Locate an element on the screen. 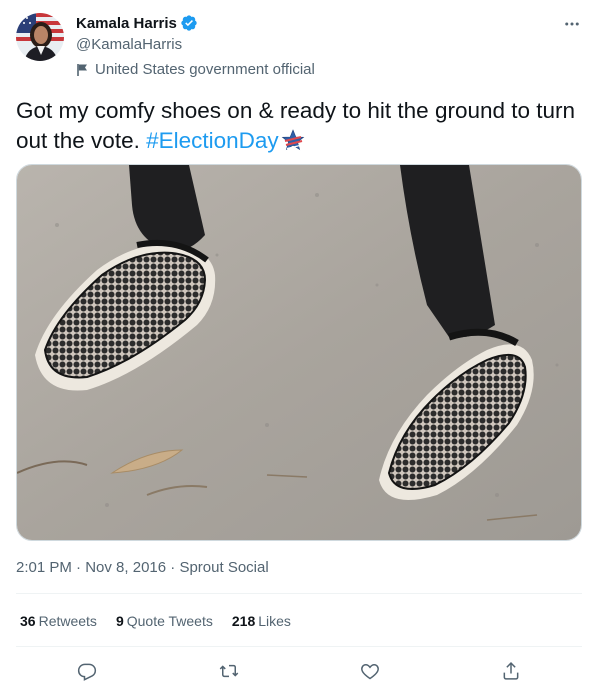  more-options-icon is located at coordinates (572, 24).